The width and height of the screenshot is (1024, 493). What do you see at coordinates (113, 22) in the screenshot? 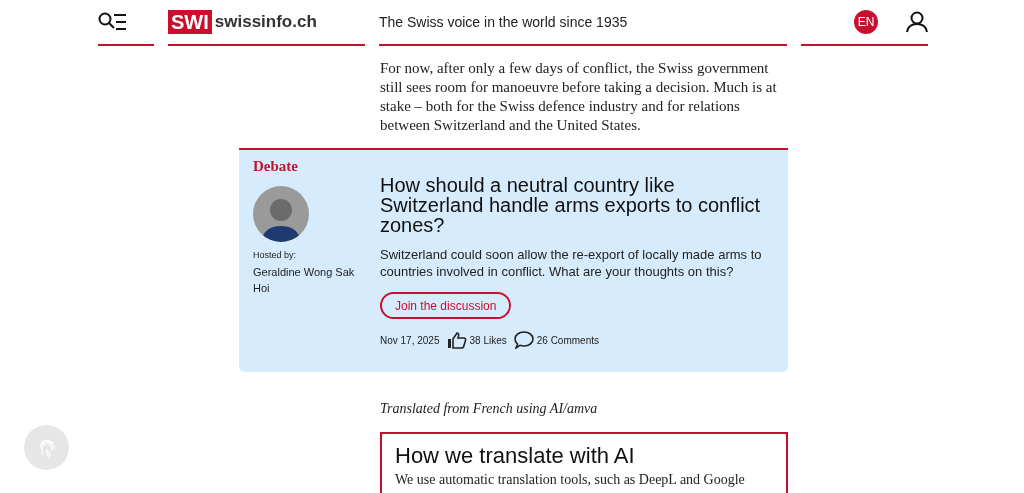
I see `search-menu-icon` at bounding box center [113, 22].